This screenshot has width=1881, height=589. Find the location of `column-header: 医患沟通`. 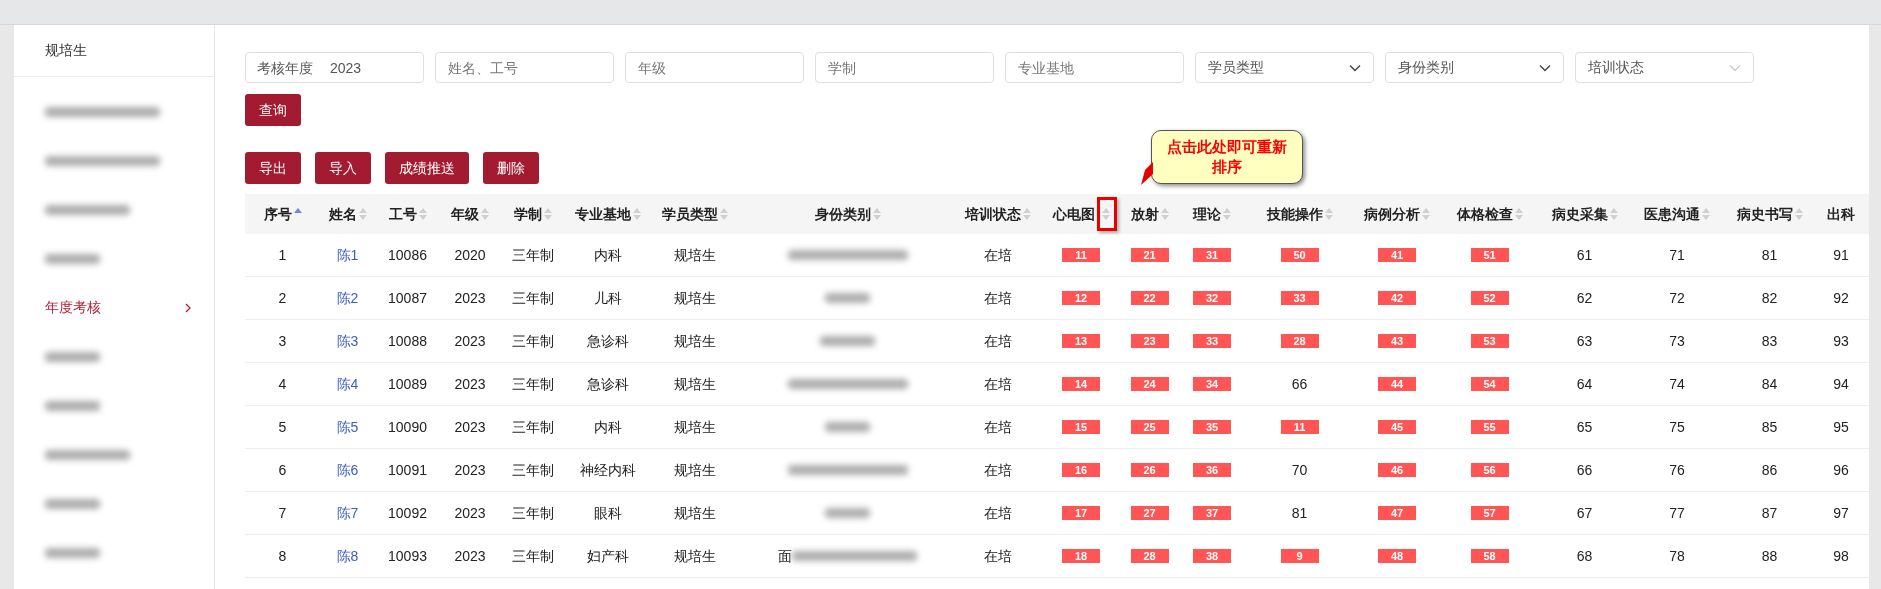

column-header: 医患沟通 is located at coordinates (1672, 214).